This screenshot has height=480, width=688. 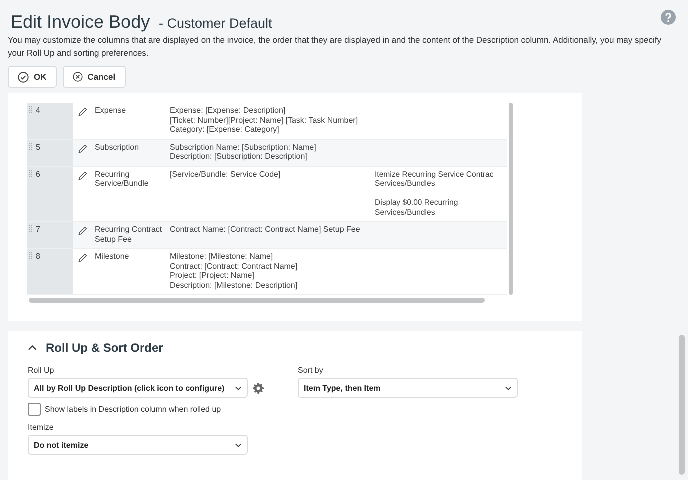 What do you see at coordinates (94, 77) in the screenshot?
I see `cancel-button: Cancel` at bounding box center [94, 77].